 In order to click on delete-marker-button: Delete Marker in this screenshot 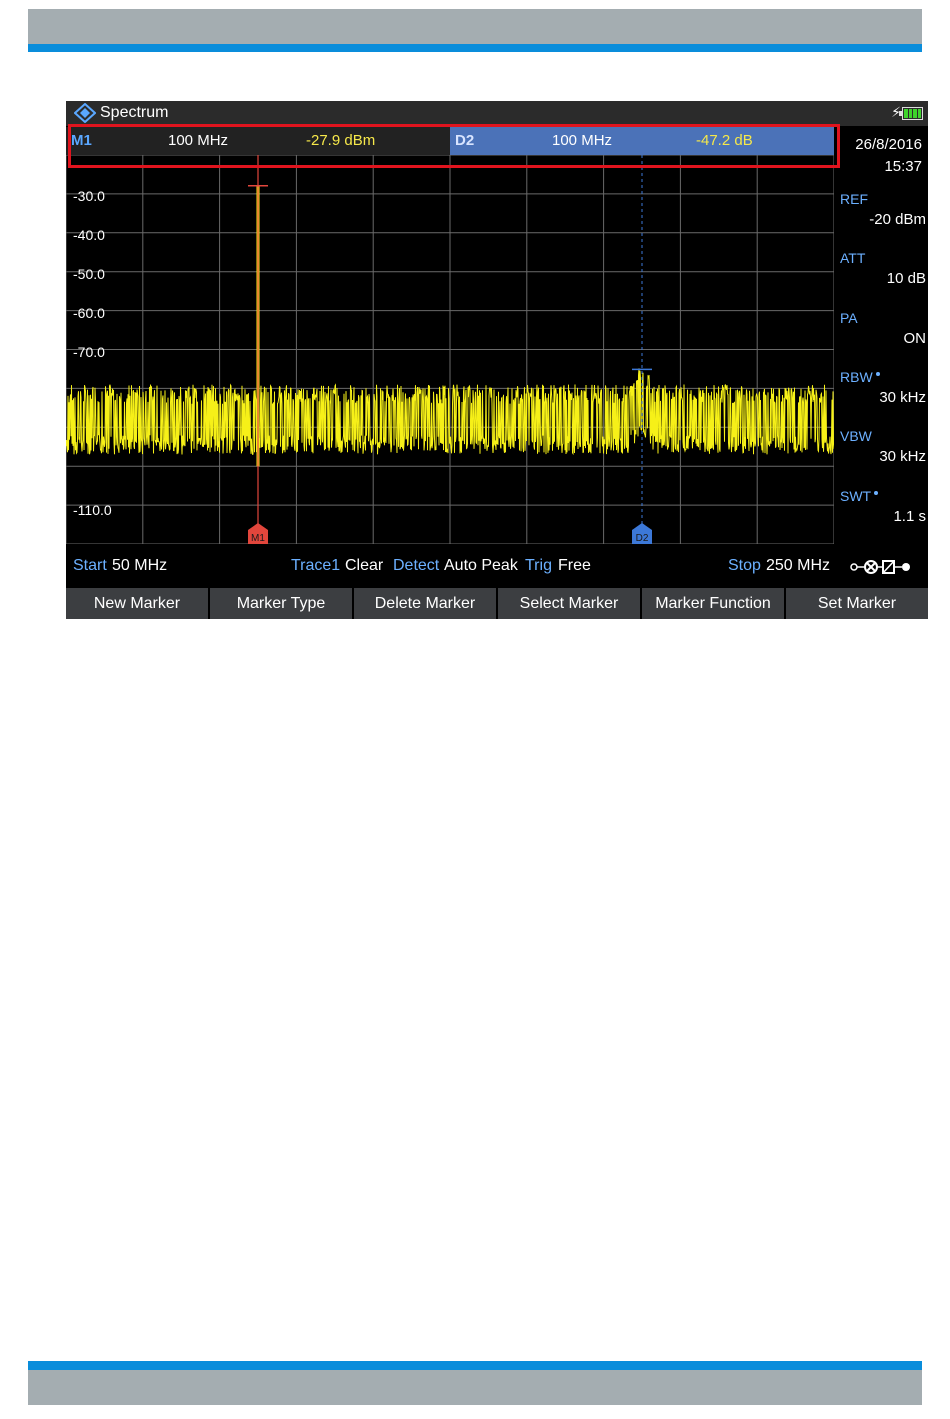, I will do `click(425, 603)`.